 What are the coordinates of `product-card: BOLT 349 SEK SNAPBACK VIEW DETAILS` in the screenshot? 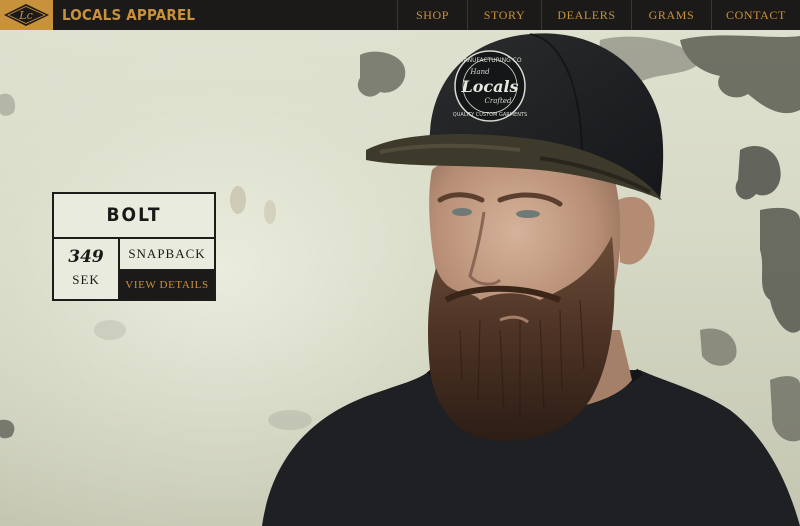 It's located at (134, 246).